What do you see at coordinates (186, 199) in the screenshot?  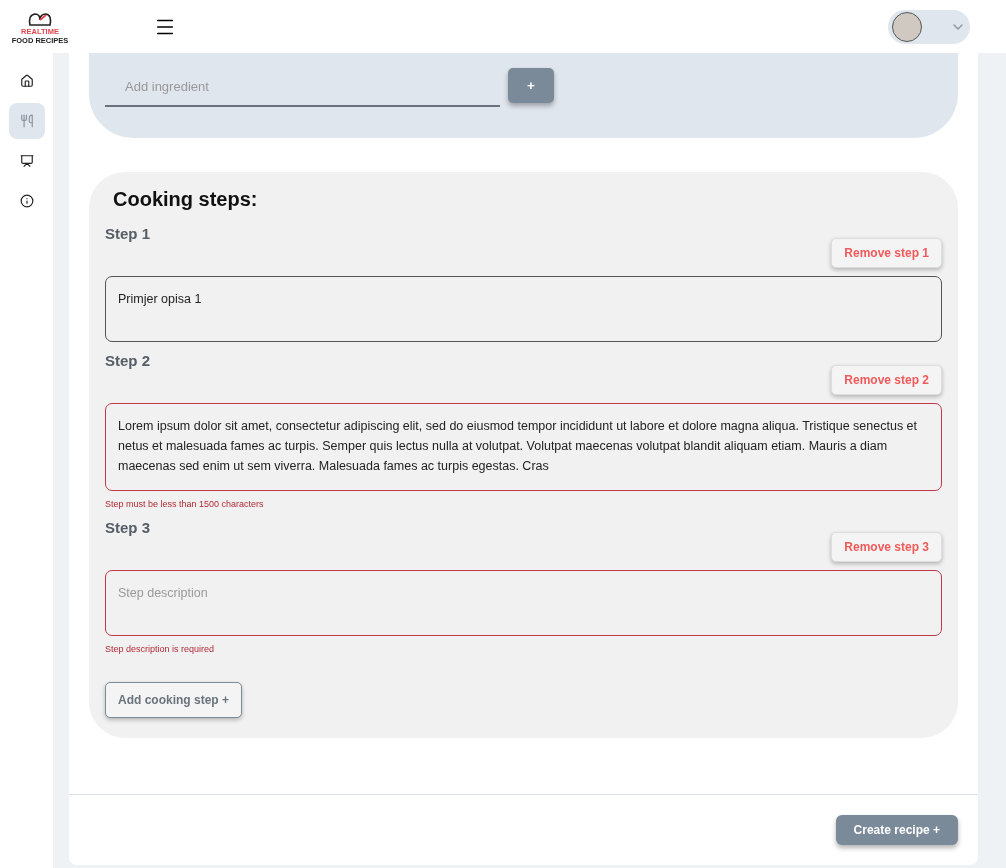 I see `section-title: Cooking steps:` at bounding box center [186, 199].